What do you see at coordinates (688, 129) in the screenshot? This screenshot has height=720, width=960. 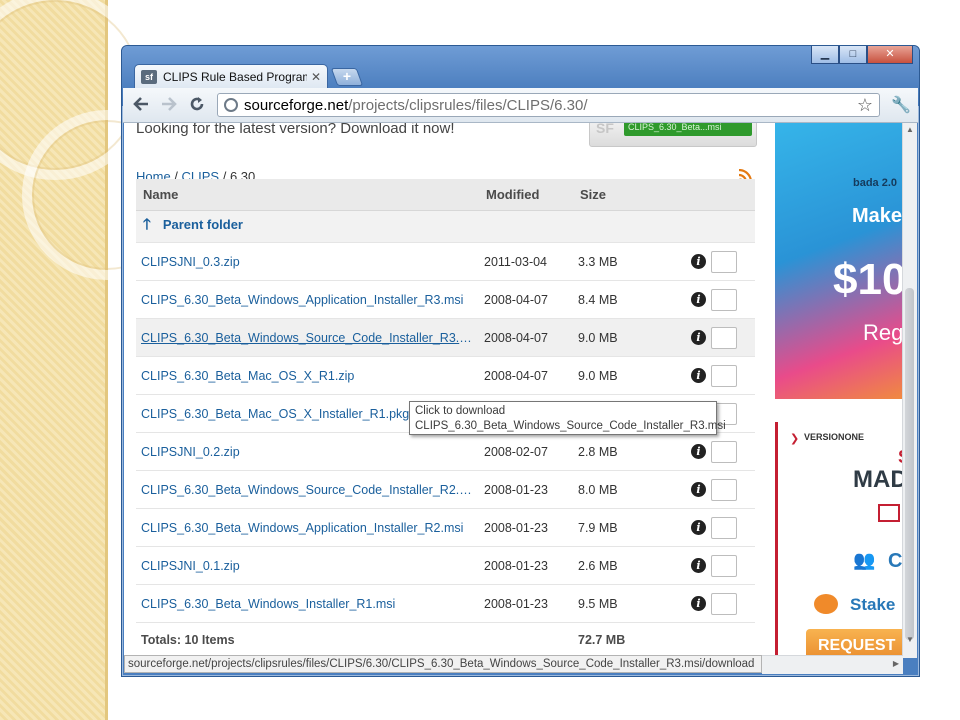 I see `download-latest-button: CLIPS_6.30_Beta...msi` at bounding box center [688, 129].